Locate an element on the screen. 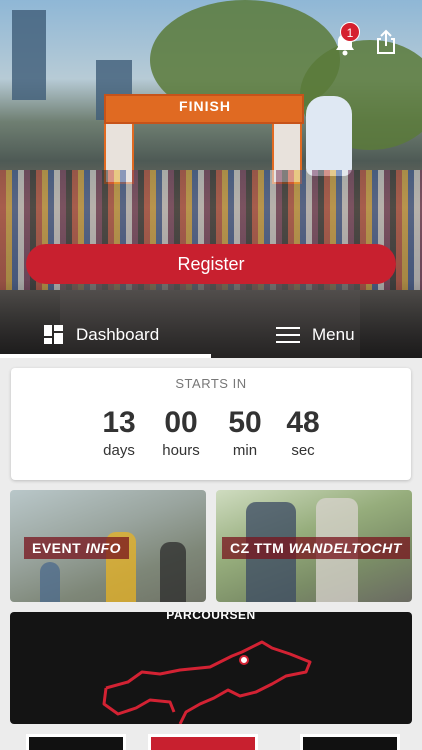 The height and width of the screenshot is (750, 422). tile-label-emphasis: INFO is located at coordinates (103, 548).